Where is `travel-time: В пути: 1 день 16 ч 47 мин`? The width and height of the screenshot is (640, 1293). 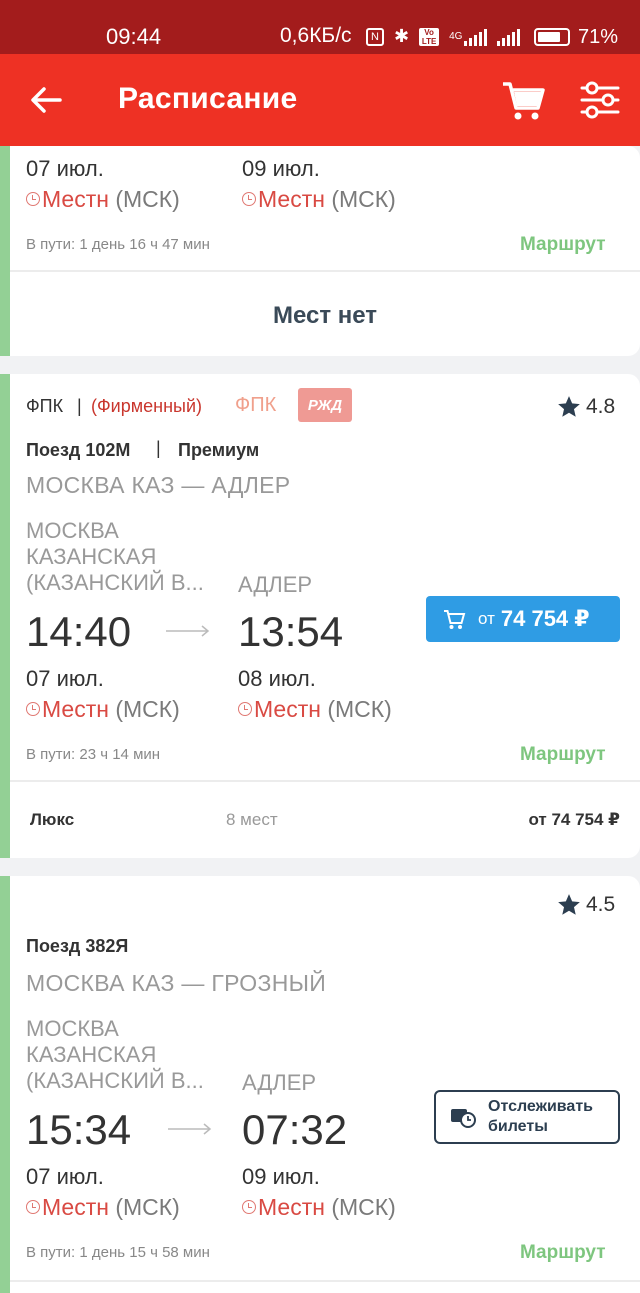 travel-time: В пути: 1 день 16 ч 47 мин is located at coordinates (118, 244).